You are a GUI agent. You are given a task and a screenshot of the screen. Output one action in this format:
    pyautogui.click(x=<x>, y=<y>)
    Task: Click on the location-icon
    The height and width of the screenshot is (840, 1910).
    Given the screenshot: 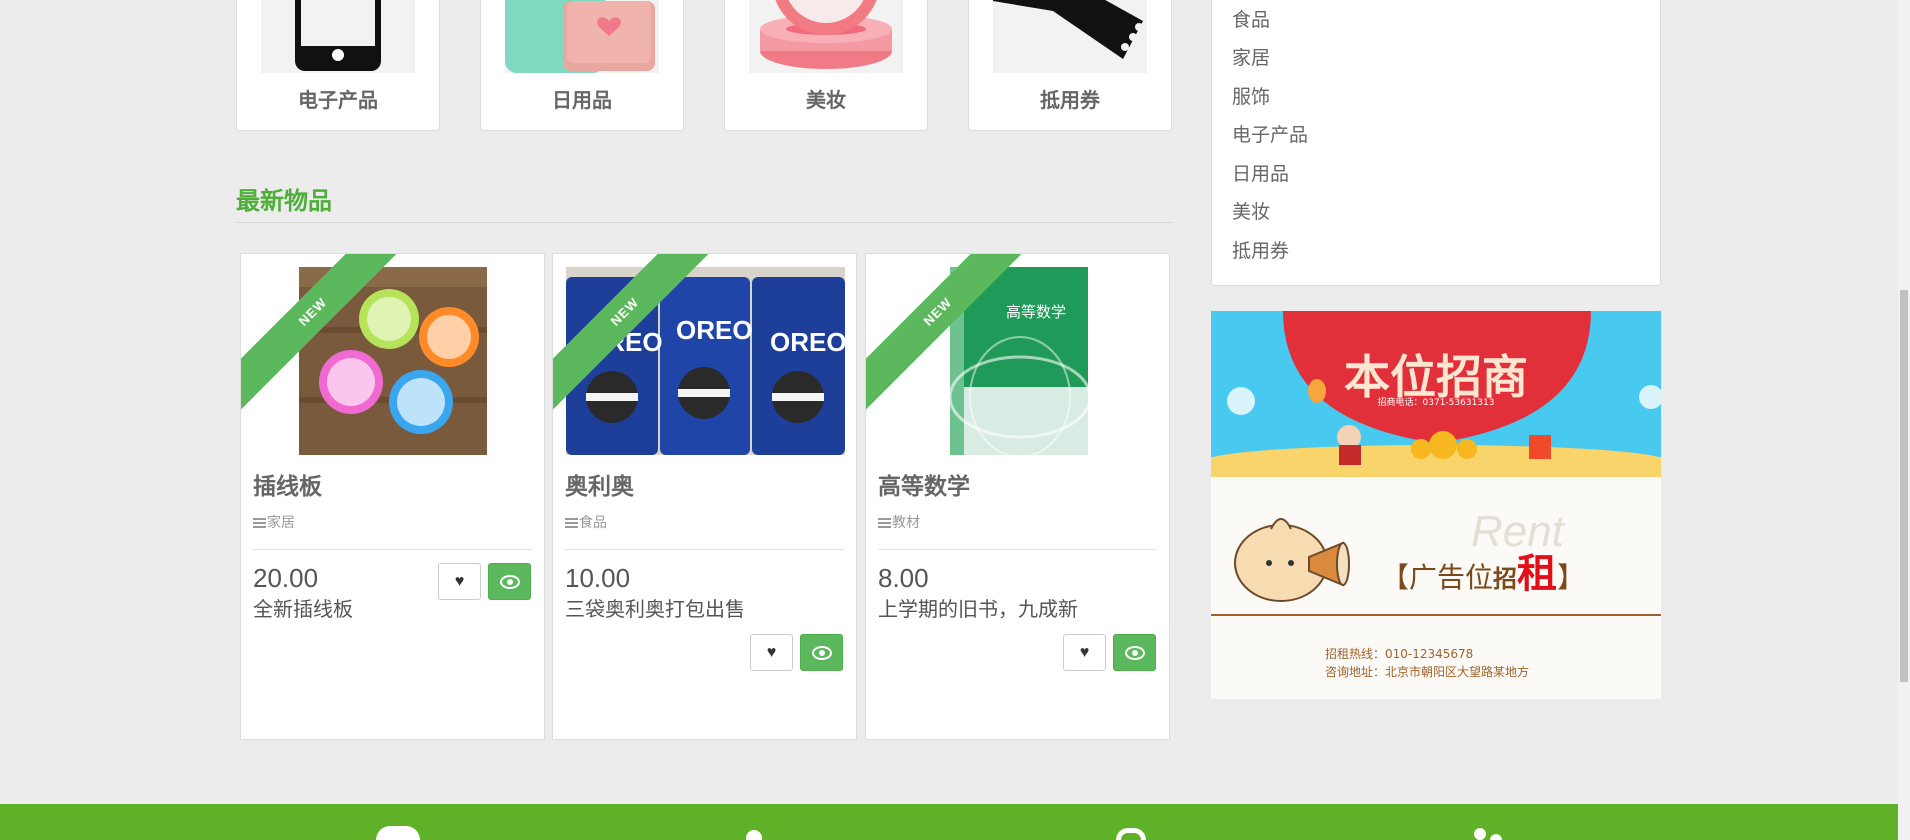 What is the action you would take?
    pyautogui.click(x=1131, y=834)
    